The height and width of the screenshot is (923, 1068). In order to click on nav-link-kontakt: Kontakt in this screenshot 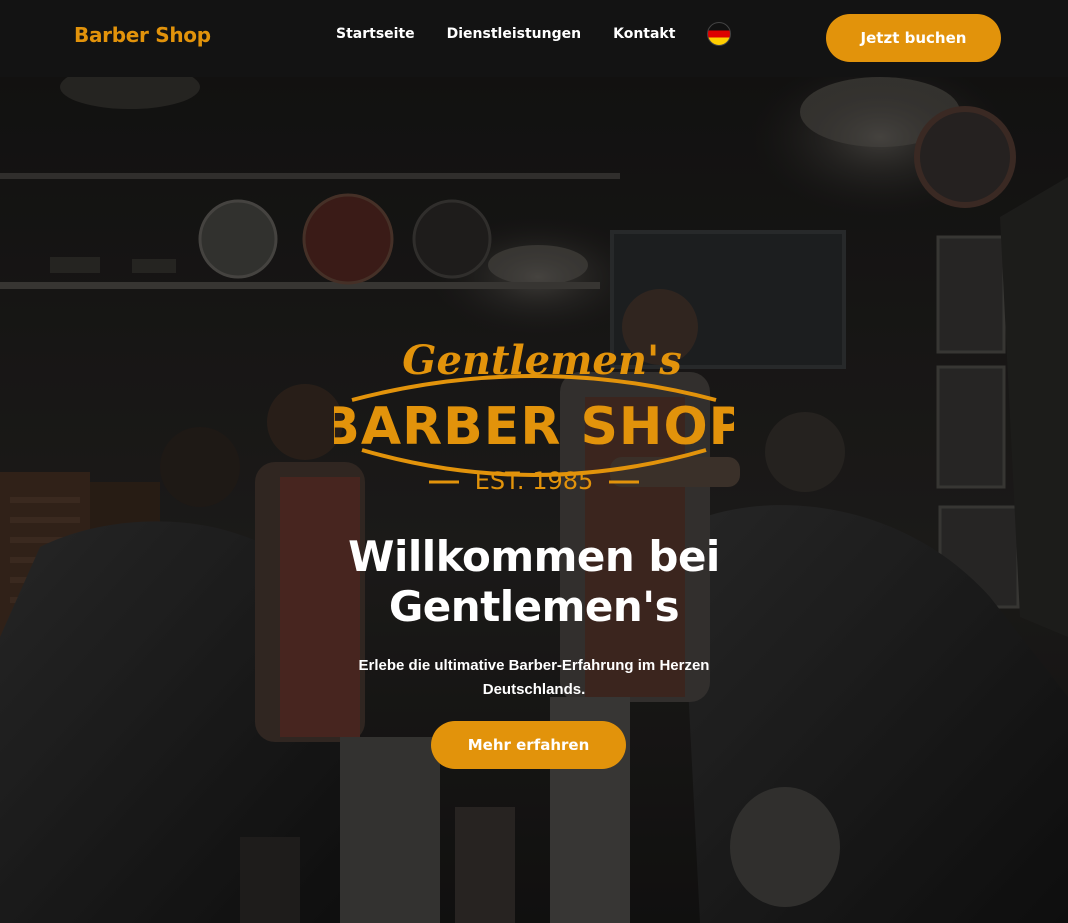, I will do `click(644, 34)`.